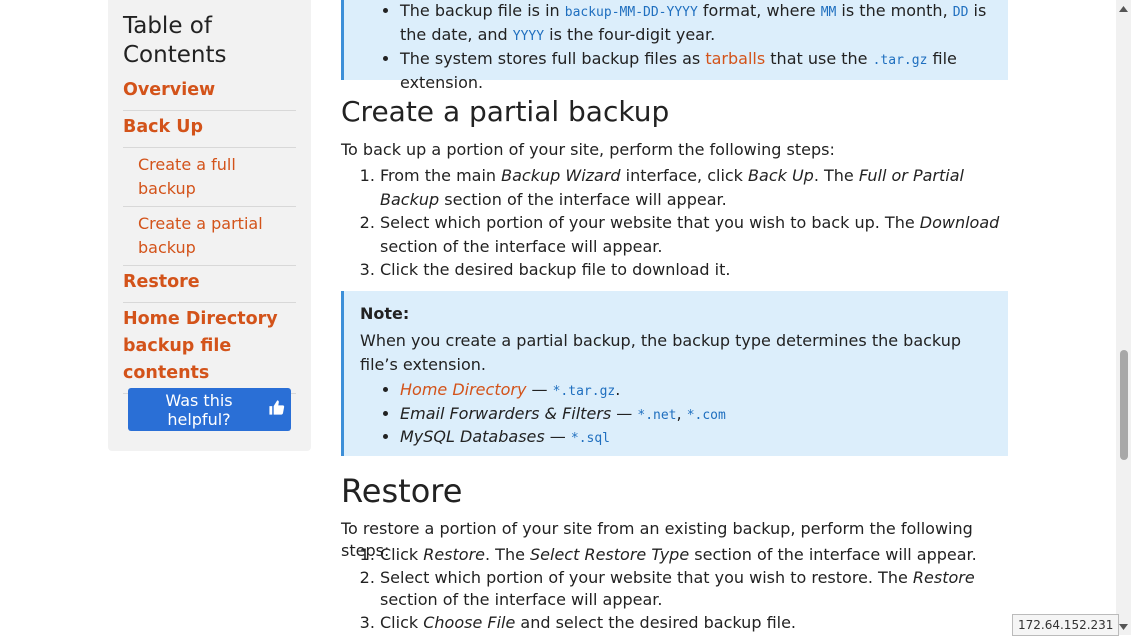 This screenshot has width=1131, height=636. Describe the element at coordinates (209, 348) in the screenshot. I see `toc-link-home-directory-contents: Home Directory backup file contents` at that location.